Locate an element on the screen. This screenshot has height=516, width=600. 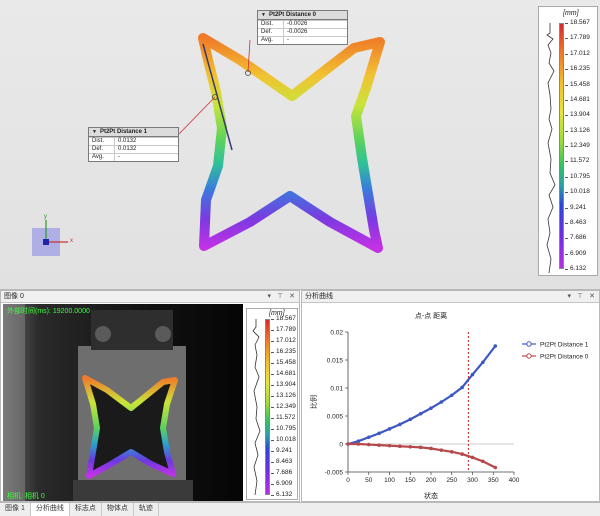
tab-image-1: 图像 1 is located at coordinates (15, 509).